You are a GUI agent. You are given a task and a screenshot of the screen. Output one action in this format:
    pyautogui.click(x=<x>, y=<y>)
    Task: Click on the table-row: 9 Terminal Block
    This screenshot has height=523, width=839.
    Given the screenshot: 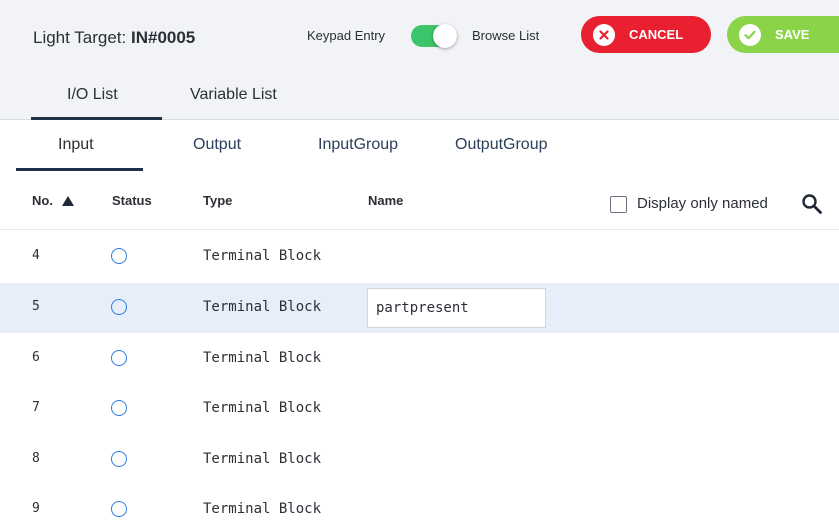 What is the action you would take?
    pyautogui.click(x=419, y=504)
    